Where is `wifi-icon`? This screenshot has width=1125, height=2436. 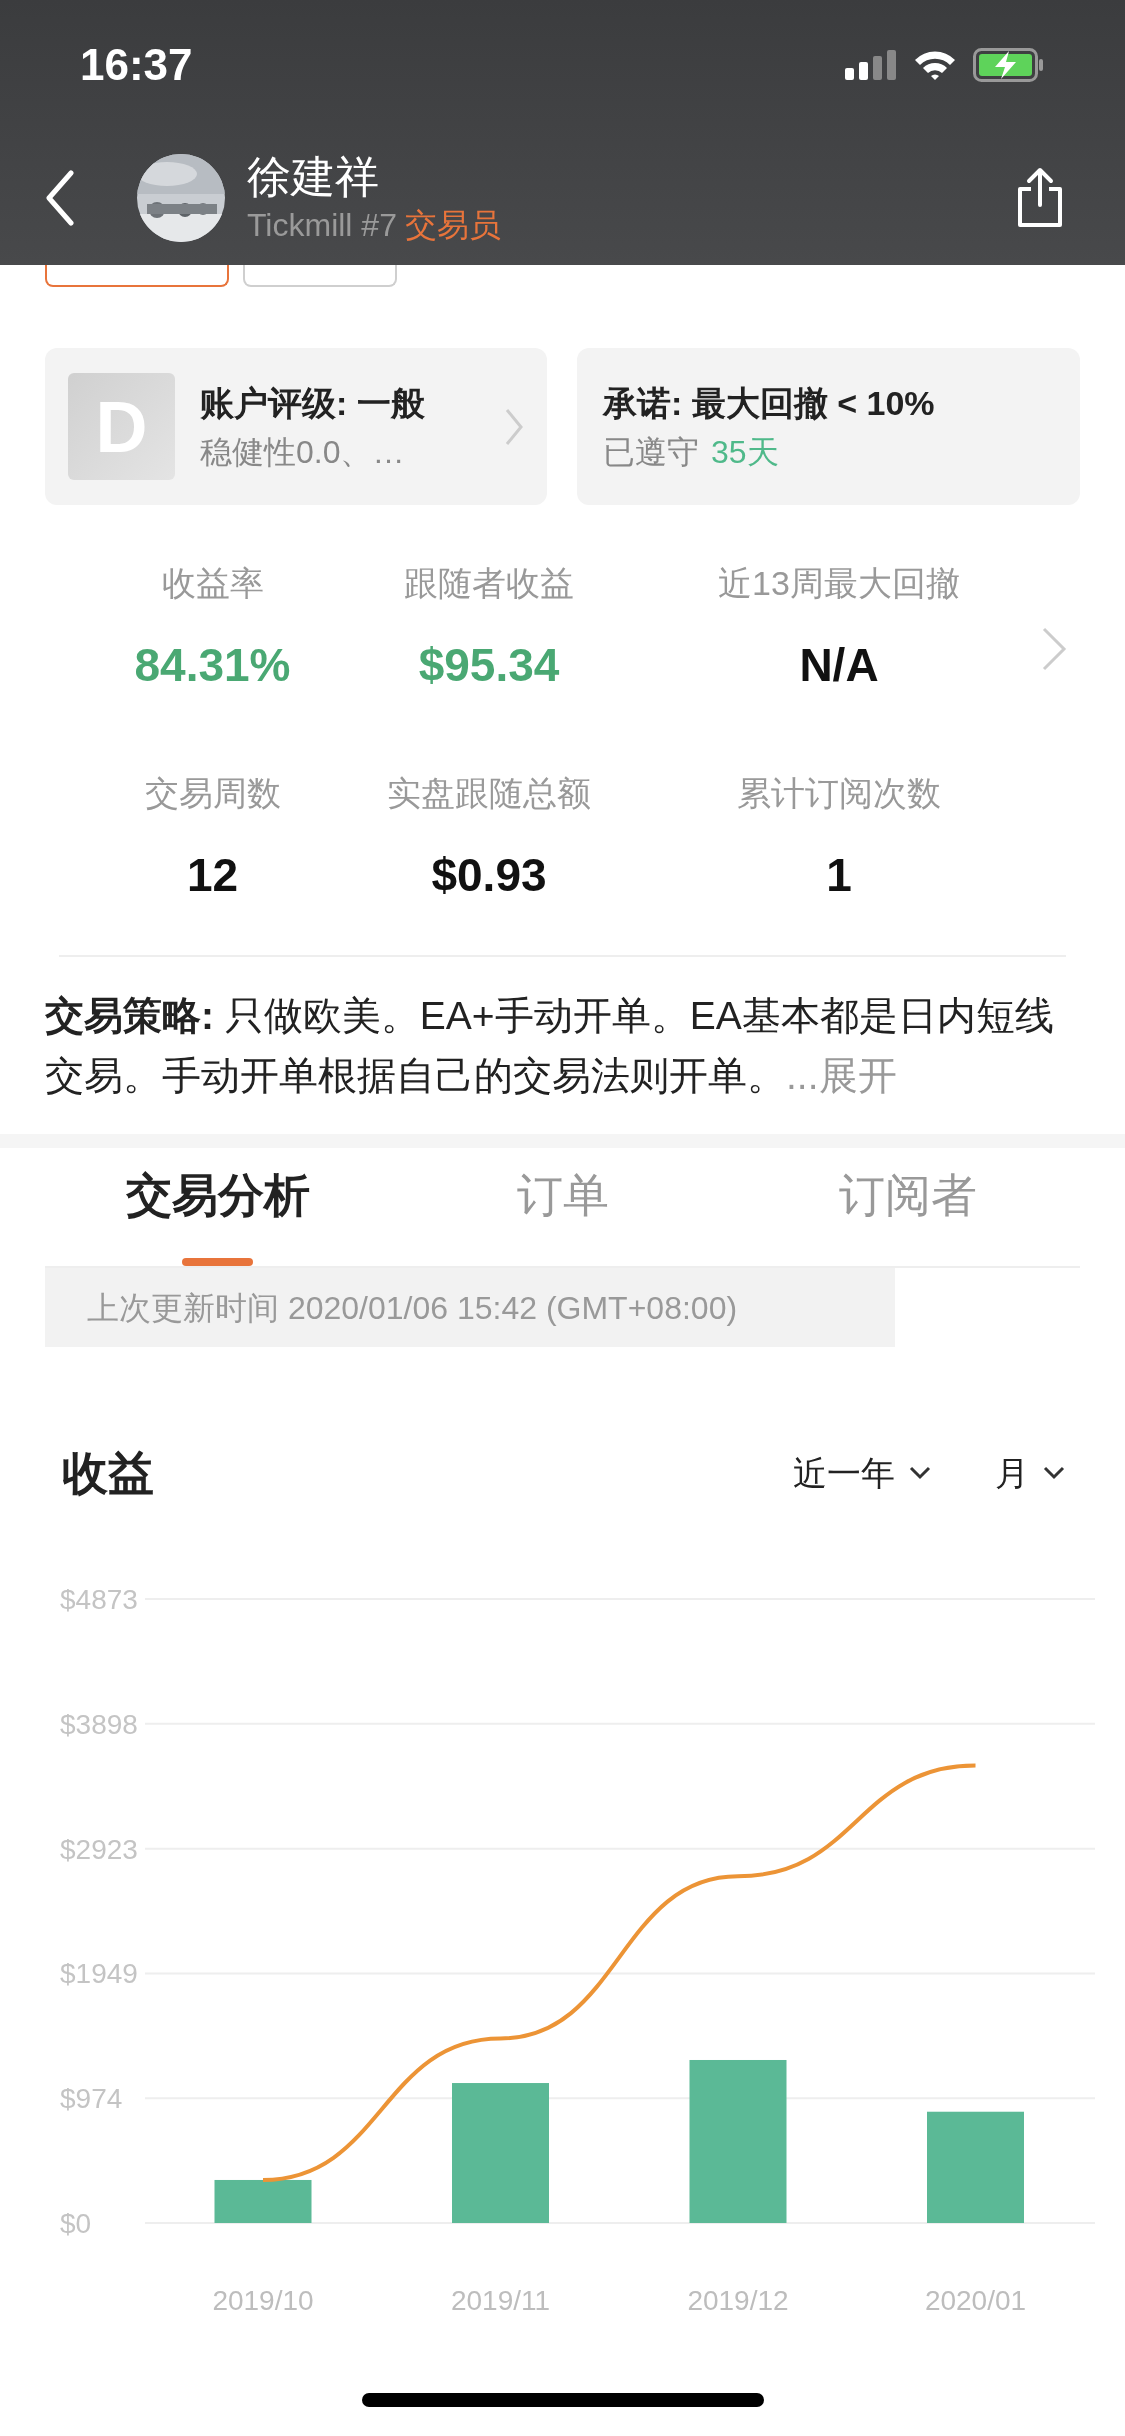 wifi-icon is located at coordinates (935, 65).